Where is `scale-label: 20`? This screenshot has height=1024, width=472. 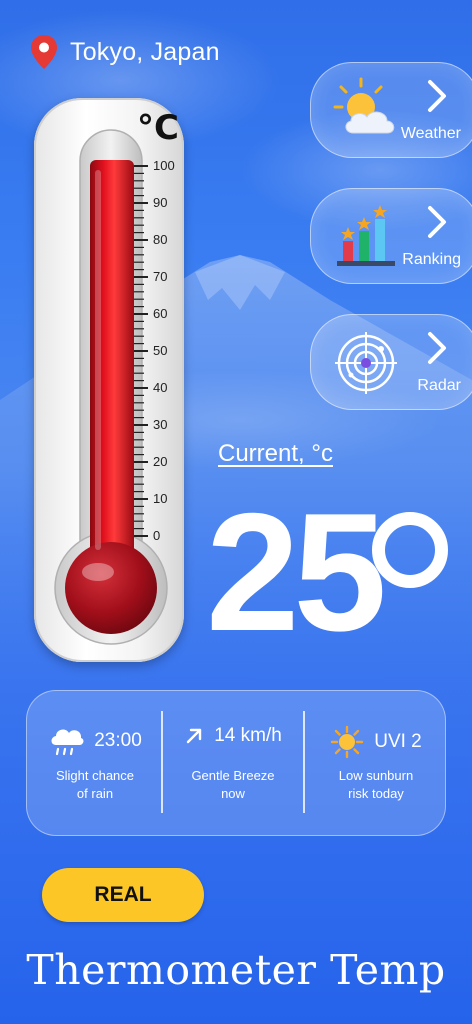 scale-label: 20 is located at coordinates (160, 461).